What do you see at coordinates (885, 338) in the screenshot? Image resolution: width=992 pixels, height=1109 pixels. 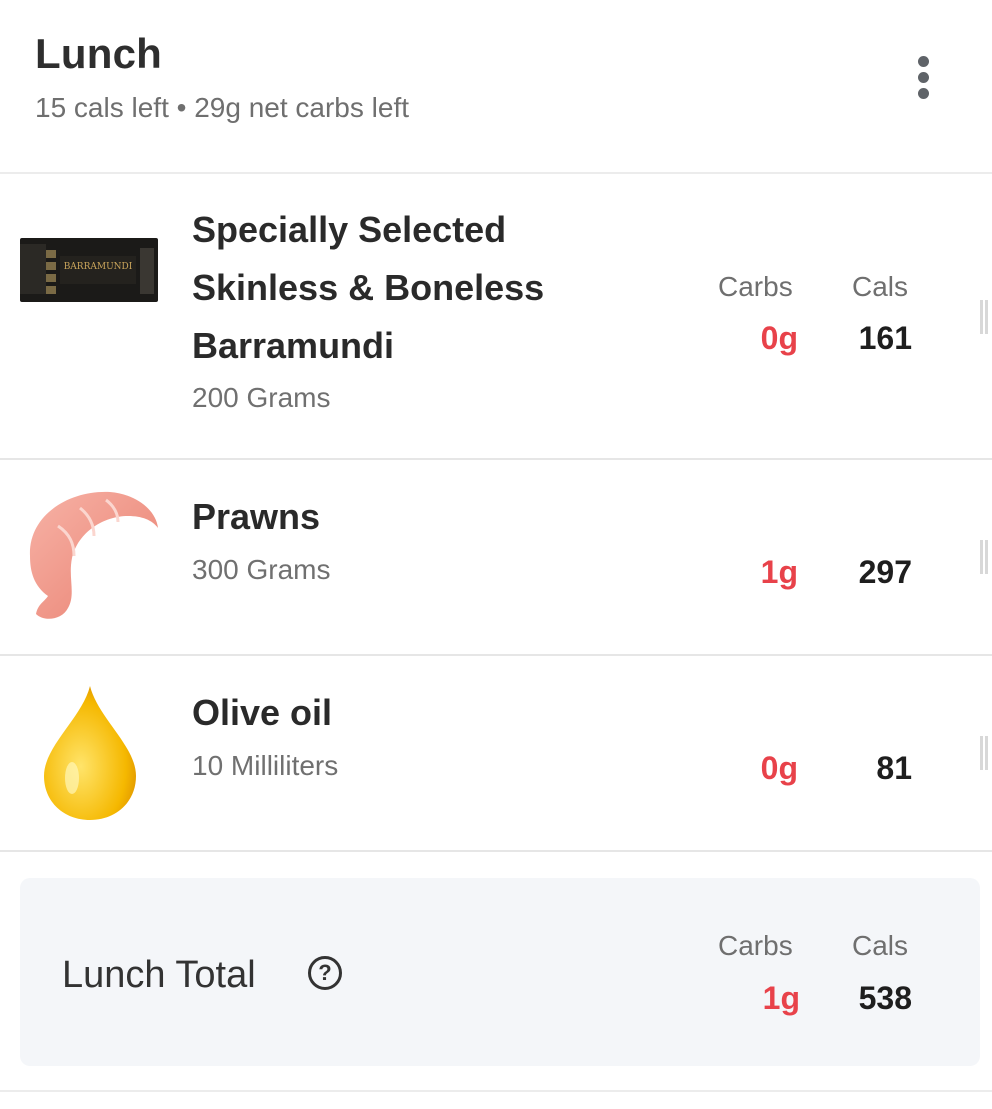 I see `food-cals: 161` at bounding box center [885, 338].